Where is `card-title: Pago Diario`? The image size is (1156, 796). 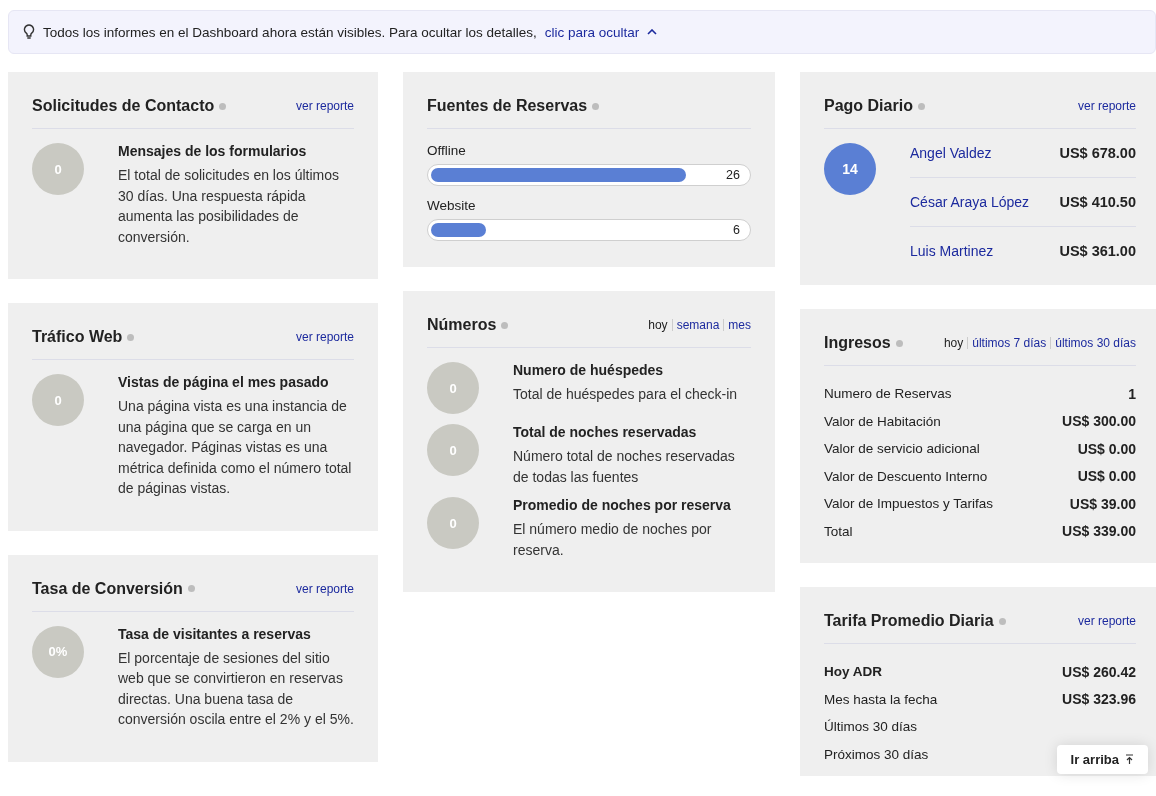
card-title: Pago Diario is located at coordinates (868, 106).